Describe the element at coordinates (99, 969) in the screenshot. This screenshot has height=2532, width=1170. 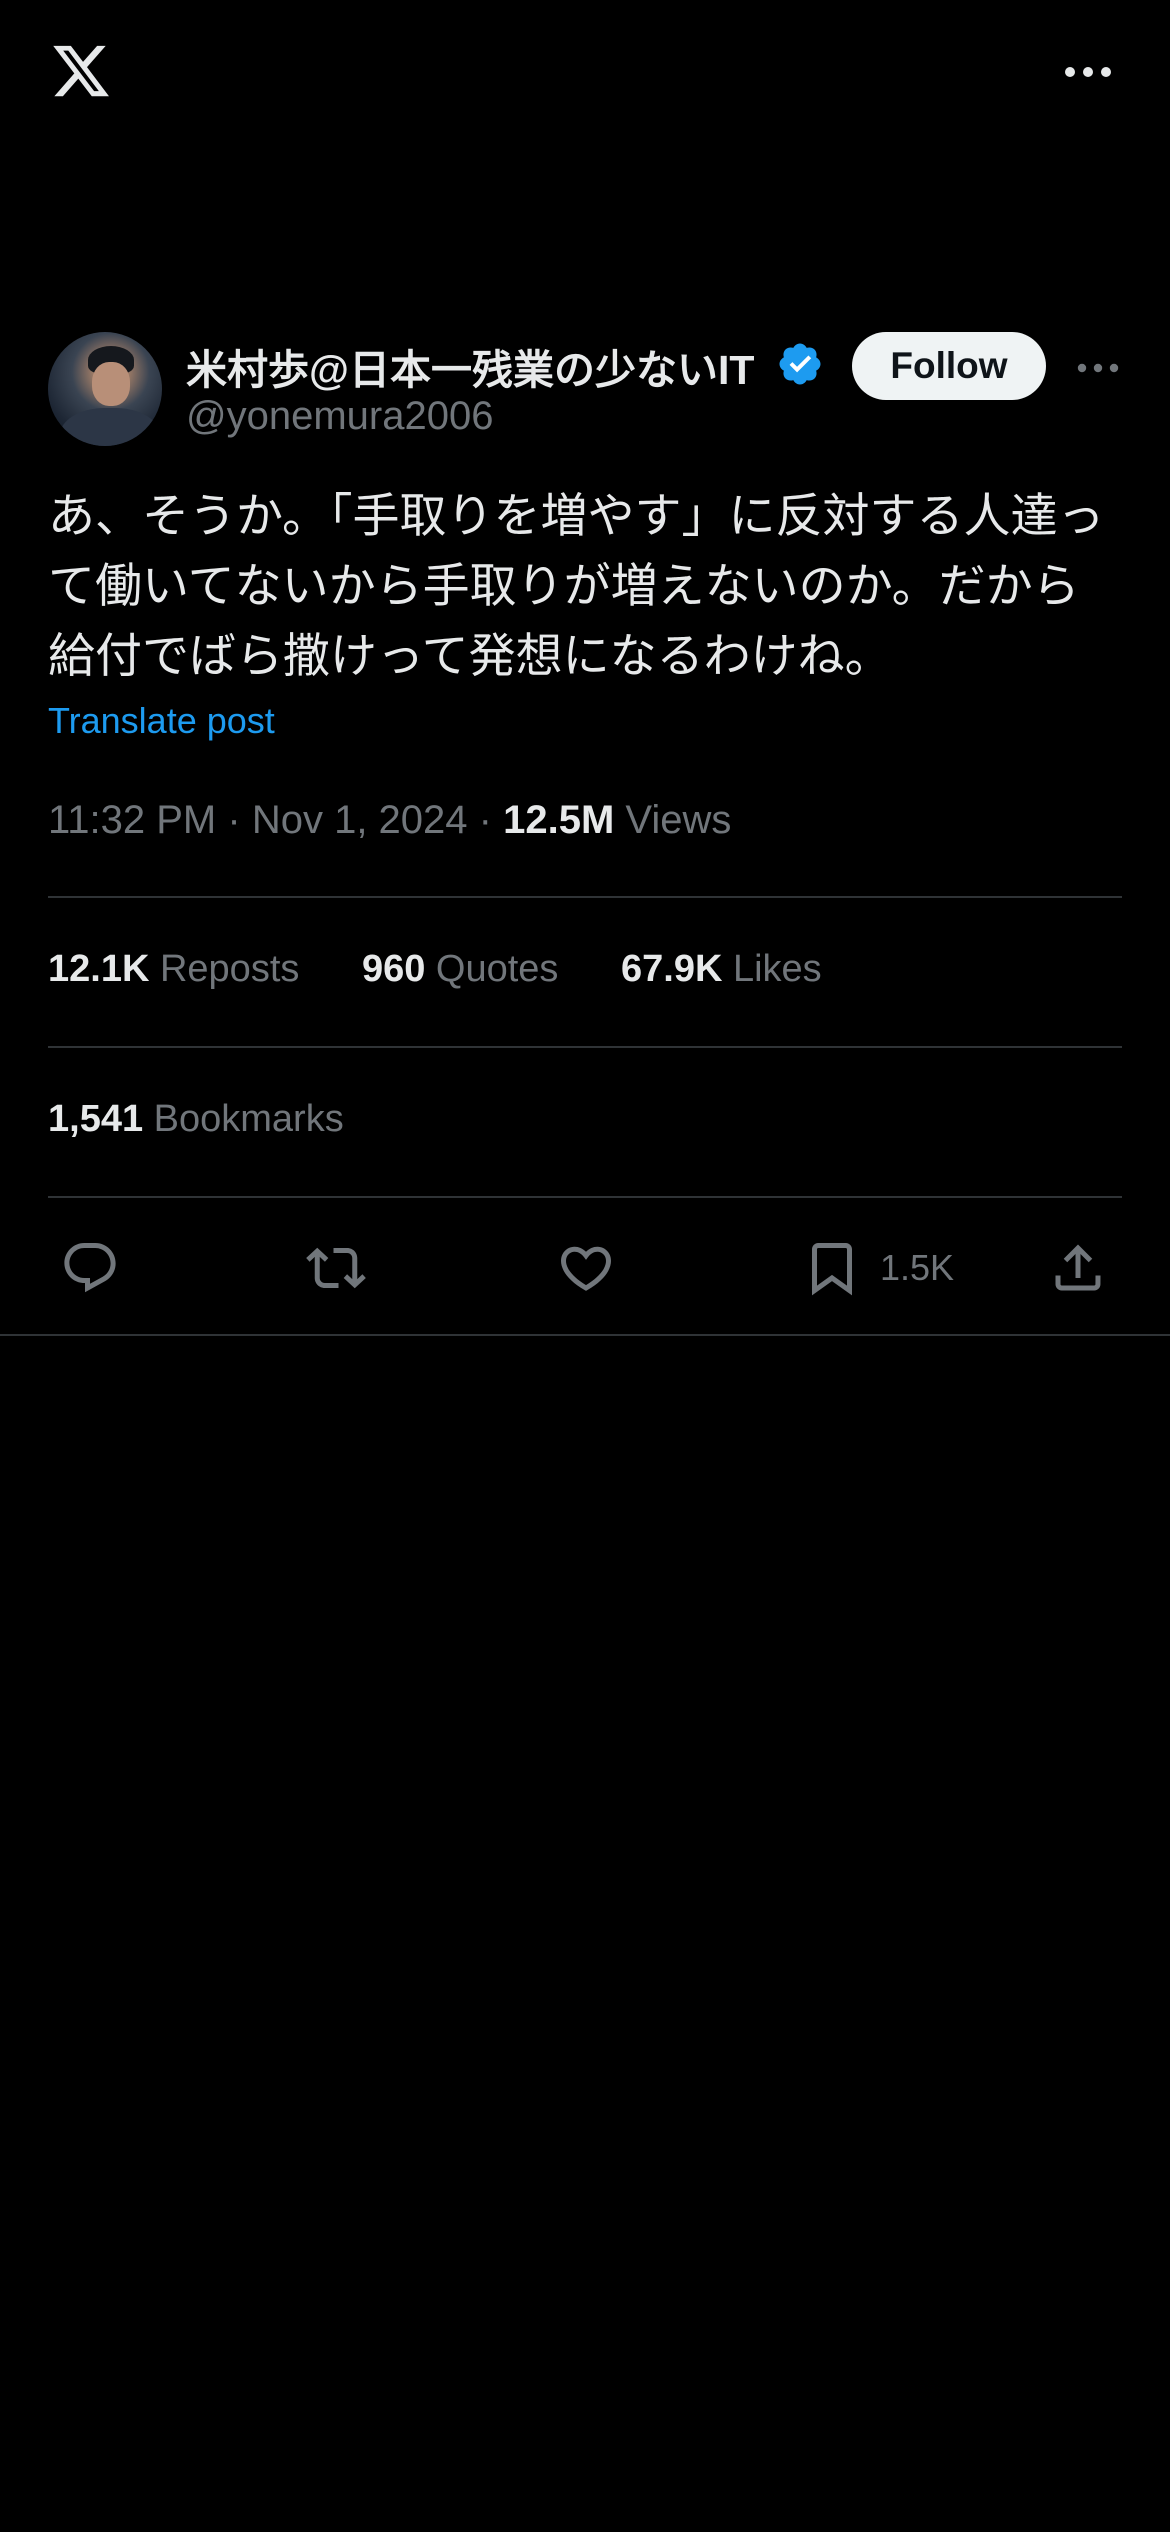
I see `reposts-count: 12.1K` at that location.